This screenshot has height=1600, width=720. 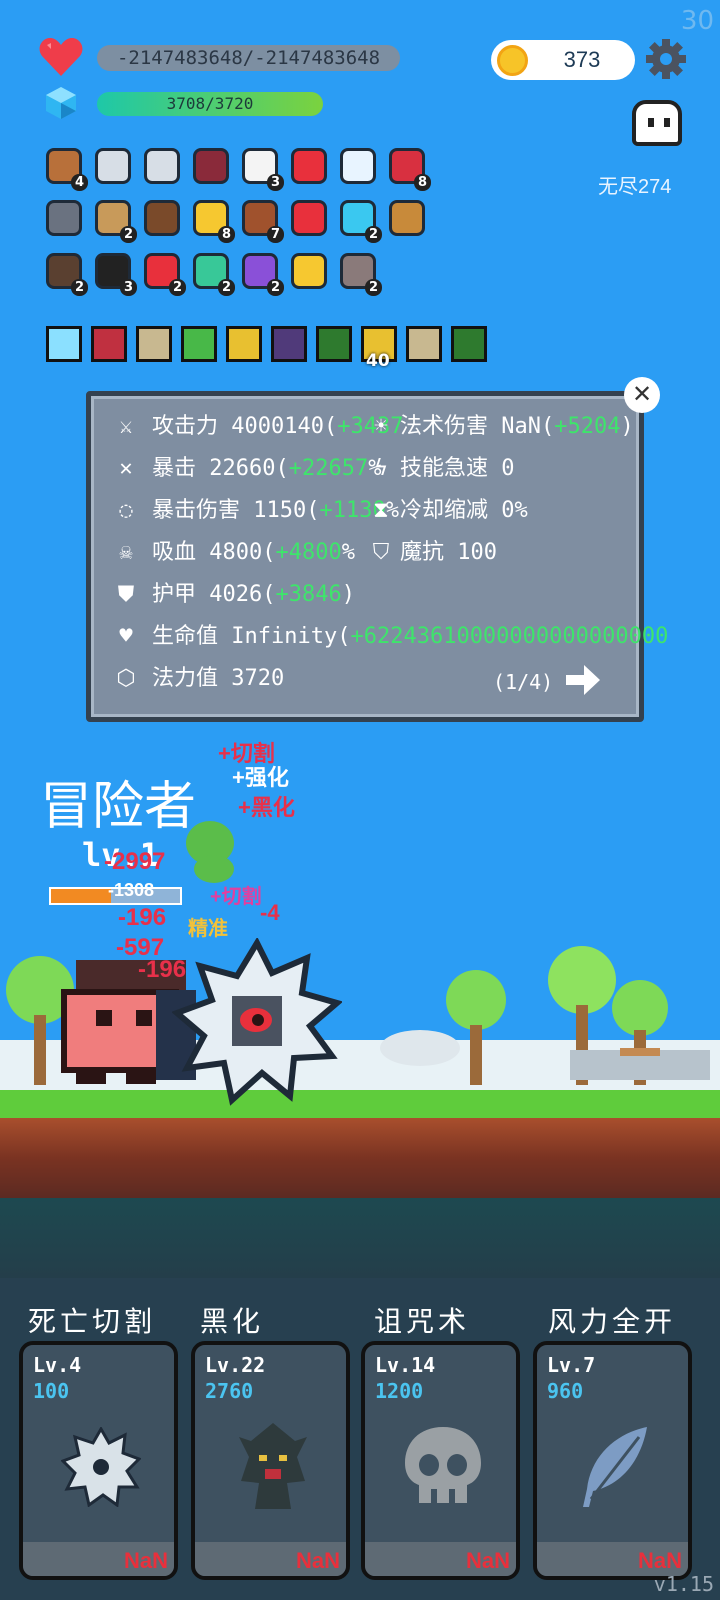 I want to click on skill-level: Lv.14, so click(x=405, y=1365).